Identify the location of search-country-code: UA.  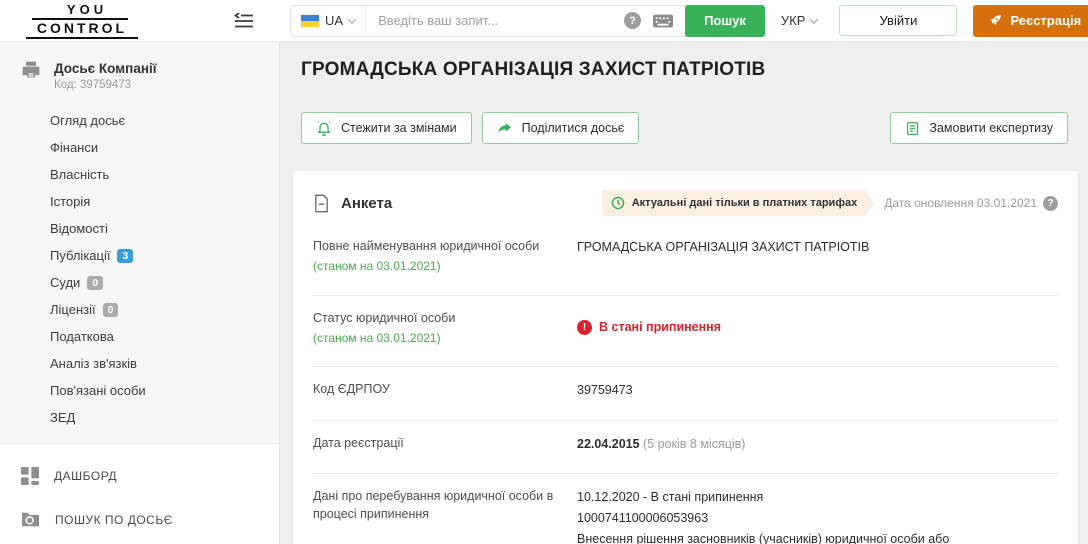
(334, 20).